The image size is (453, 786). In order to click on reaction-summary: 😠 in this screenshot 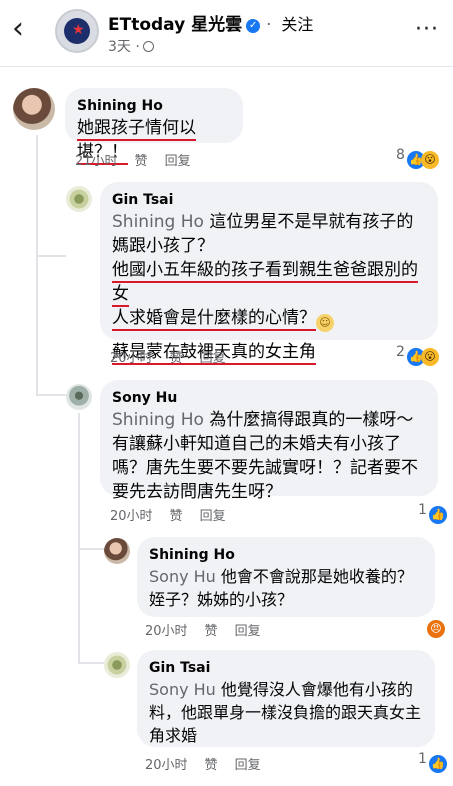, I will do `click(435, 627)`.